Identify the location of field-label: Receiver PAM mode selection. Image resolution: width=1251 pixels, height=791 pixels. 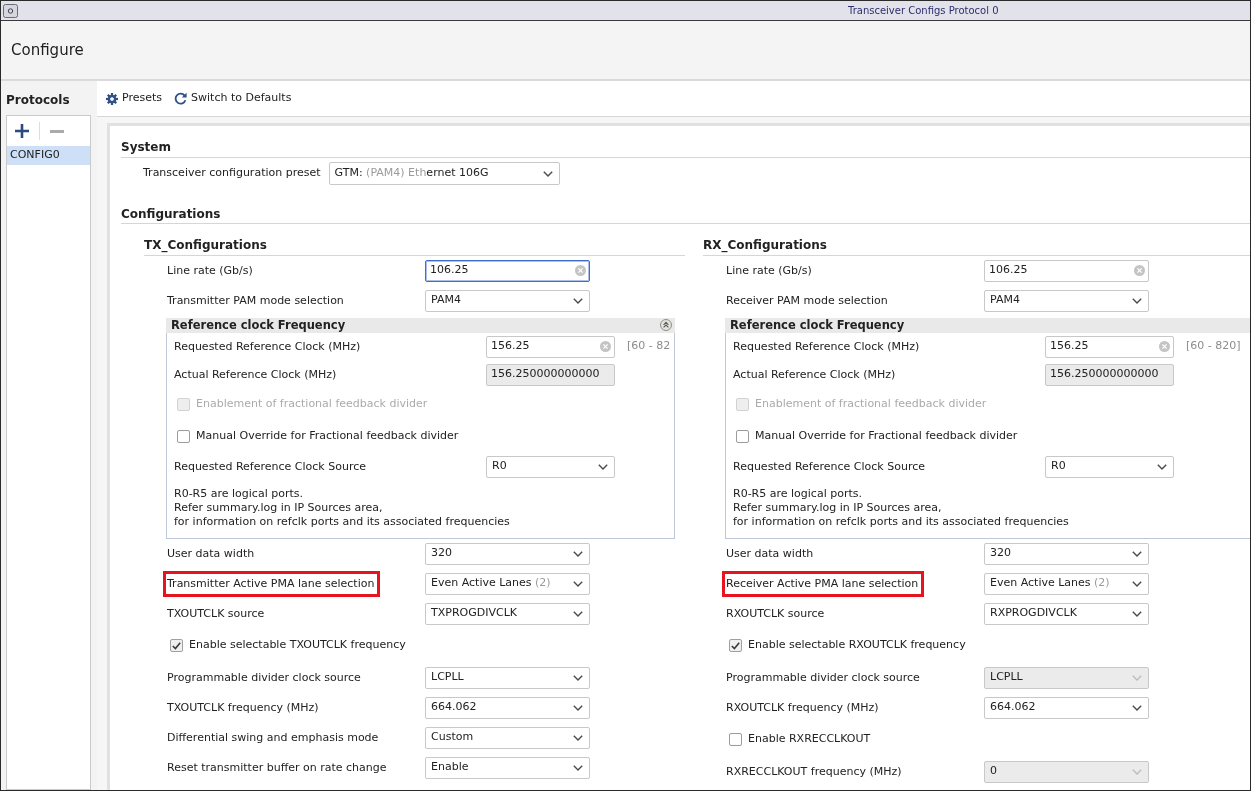
(807, 300).